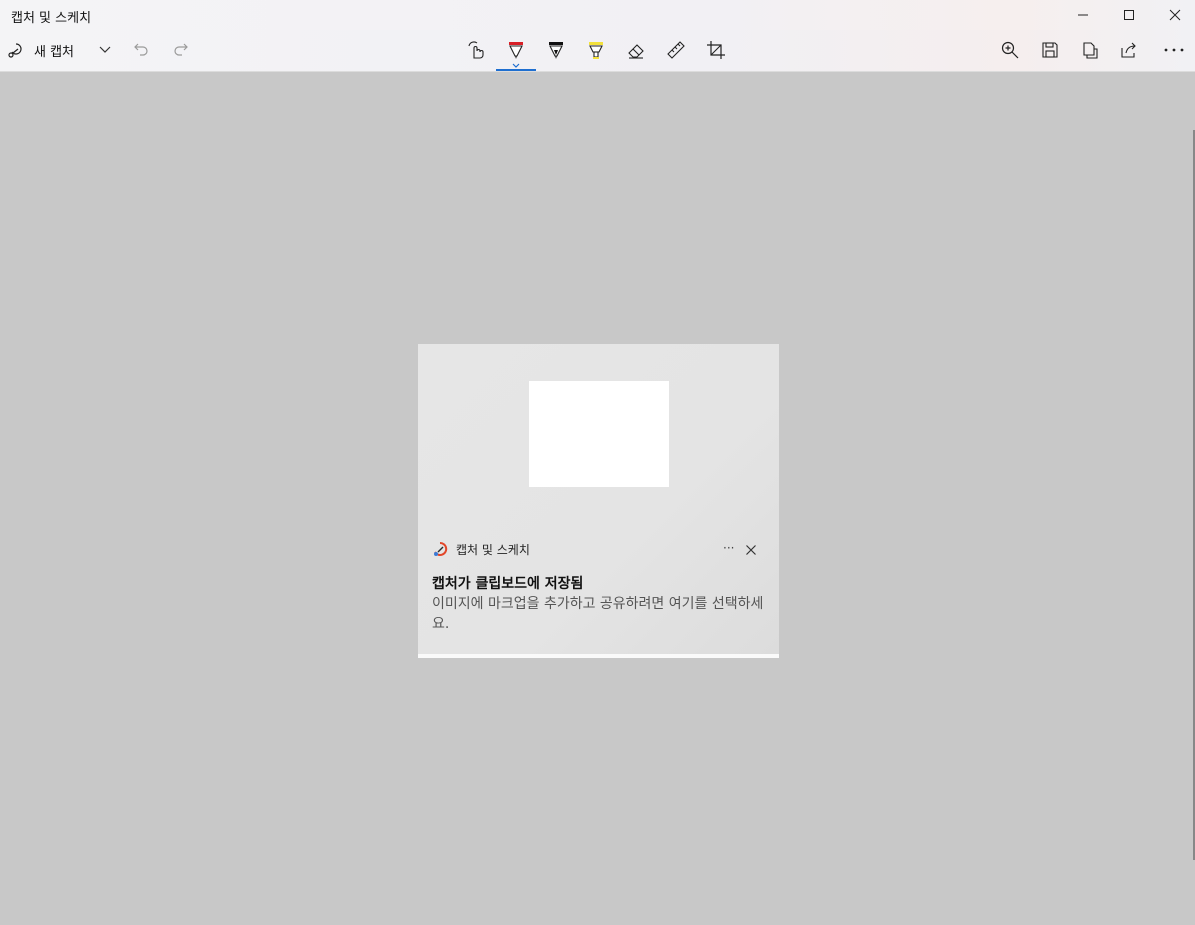 This screenshot has height=925, width=1195. What do you see at coordinates (15, 50) in the screenshot?
I see `snip-icon` at bounding box center [15, 50].